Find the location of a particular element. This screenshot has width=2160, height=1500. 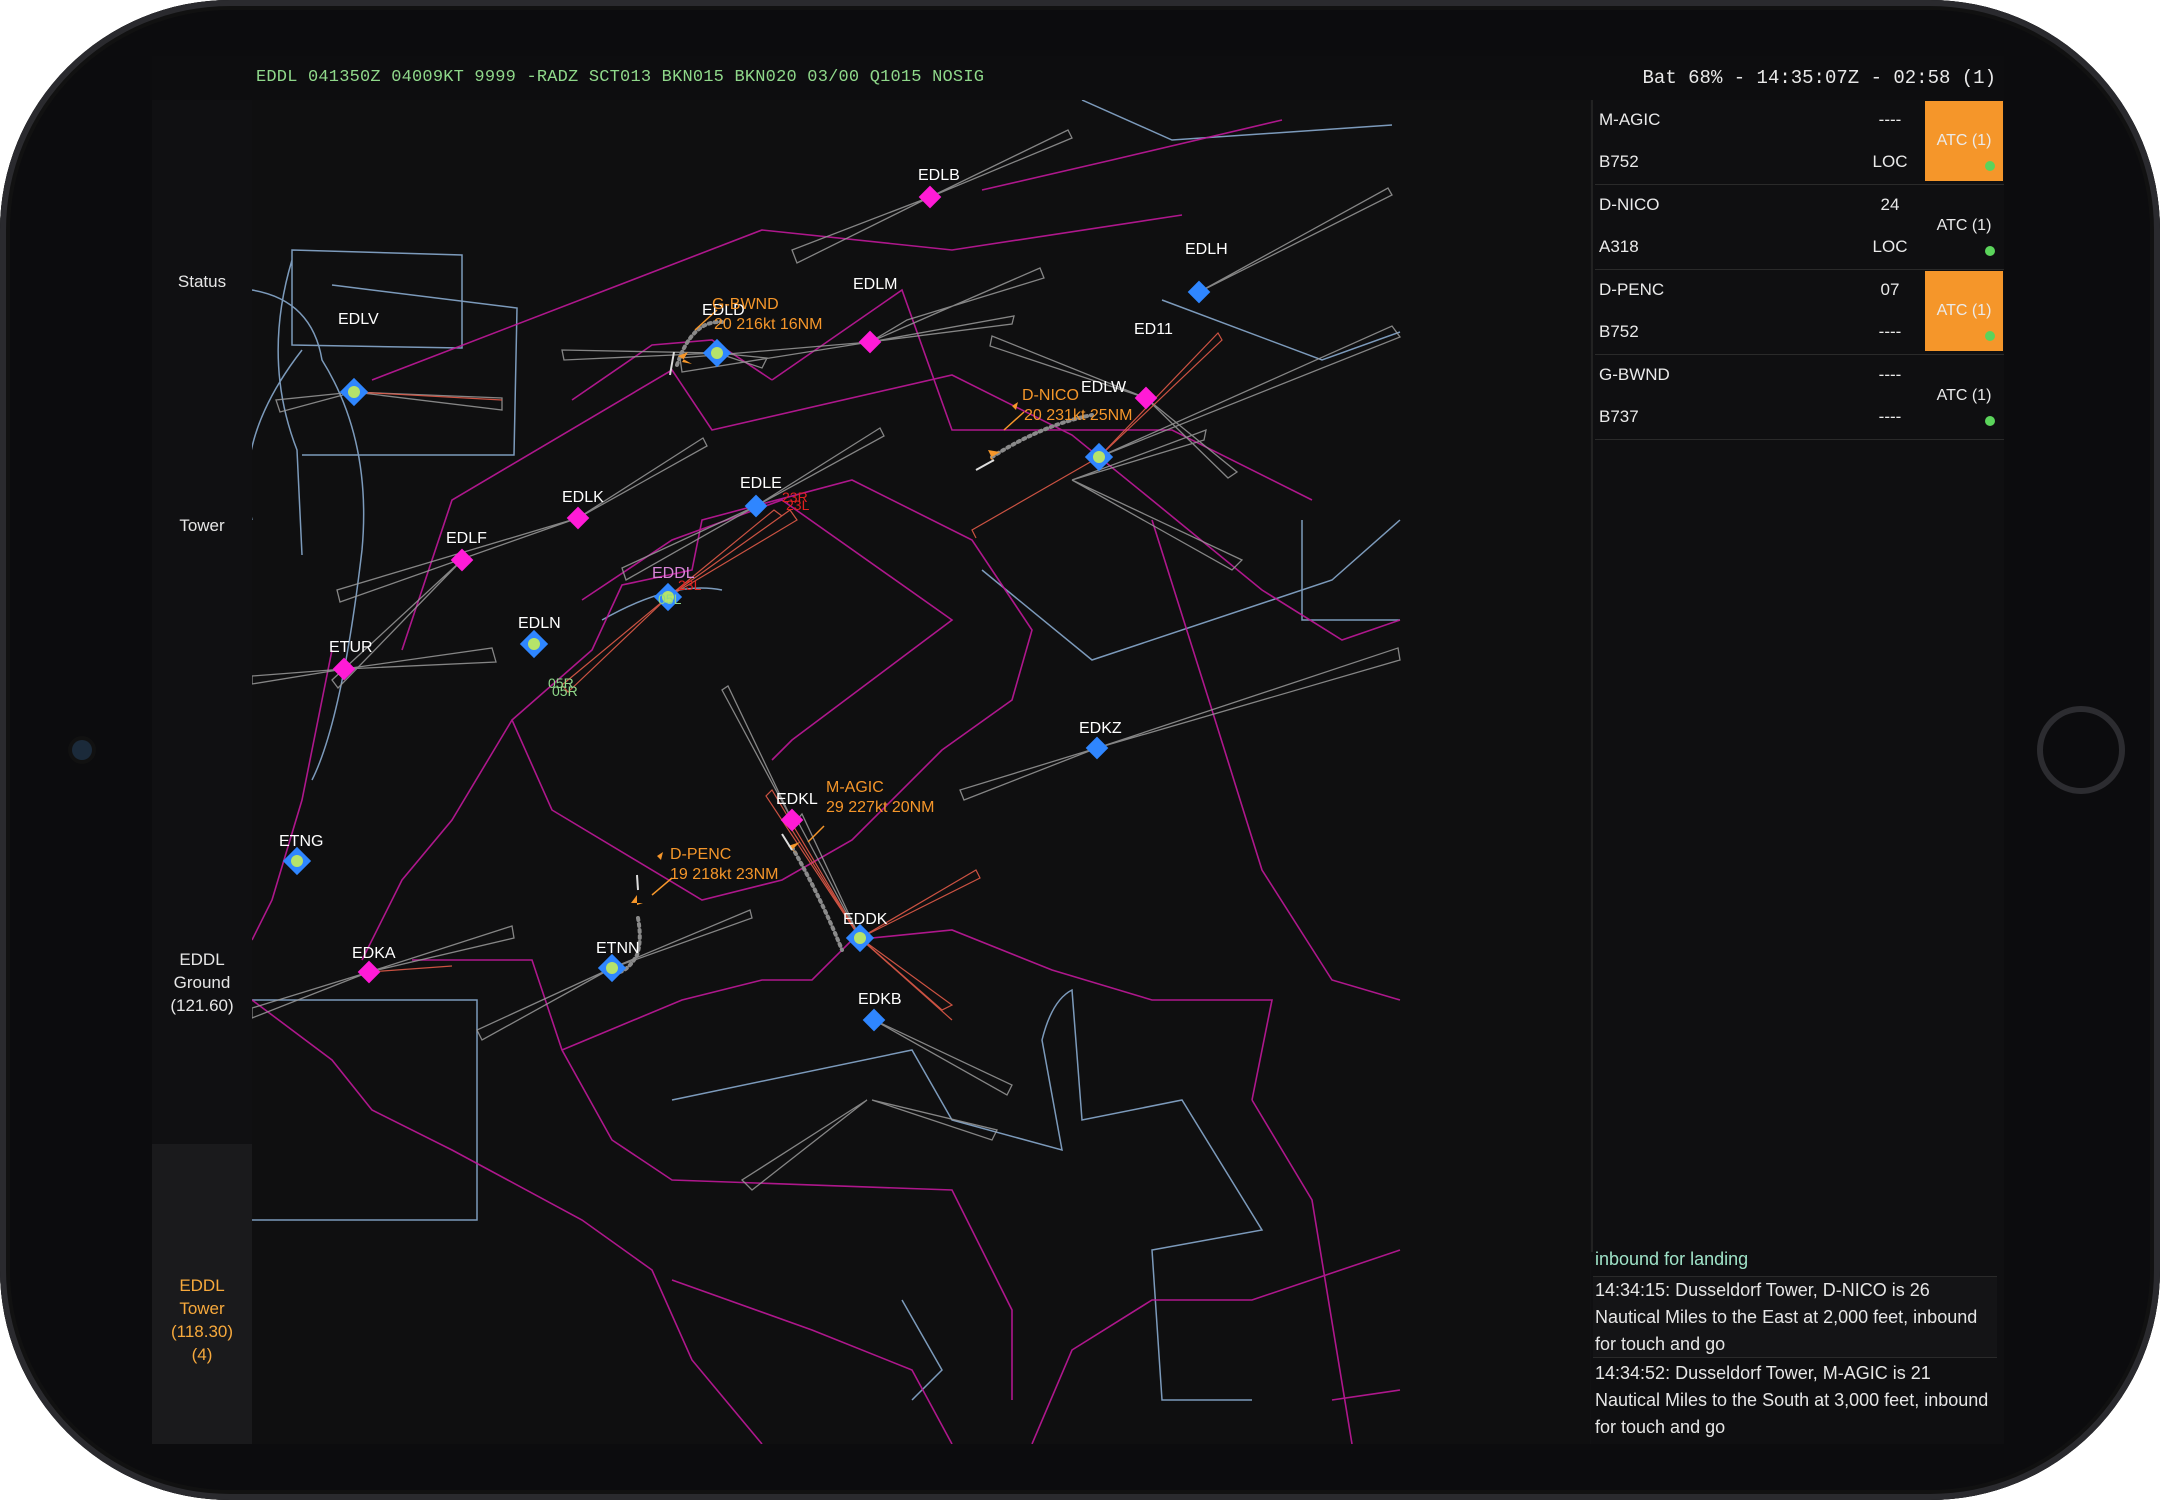

aircraft-callsign-magic: M-AGIC is located at coordinates (855, 787).